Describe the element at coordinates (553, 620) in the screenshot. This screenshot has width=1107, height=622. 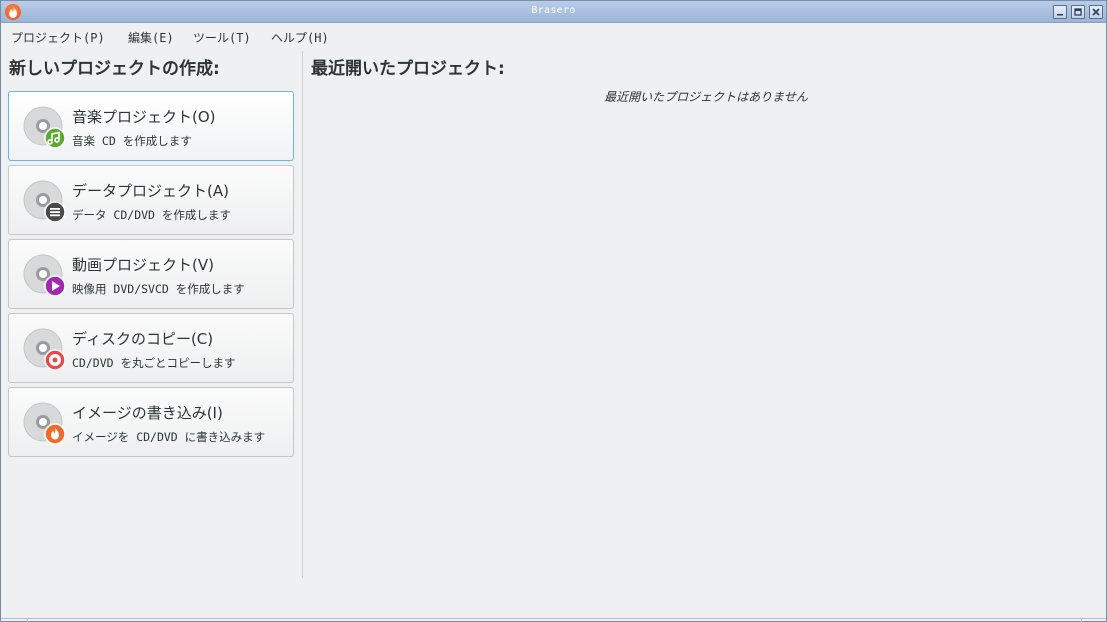
I see `status-bar` at that location.